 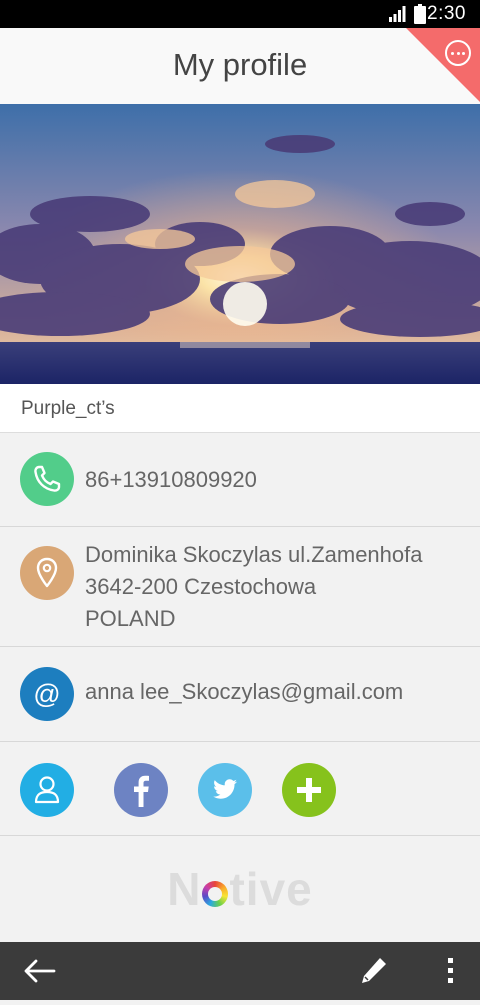 I want to click on phone-row: 86+13910809920, so click(x=240, y=480).